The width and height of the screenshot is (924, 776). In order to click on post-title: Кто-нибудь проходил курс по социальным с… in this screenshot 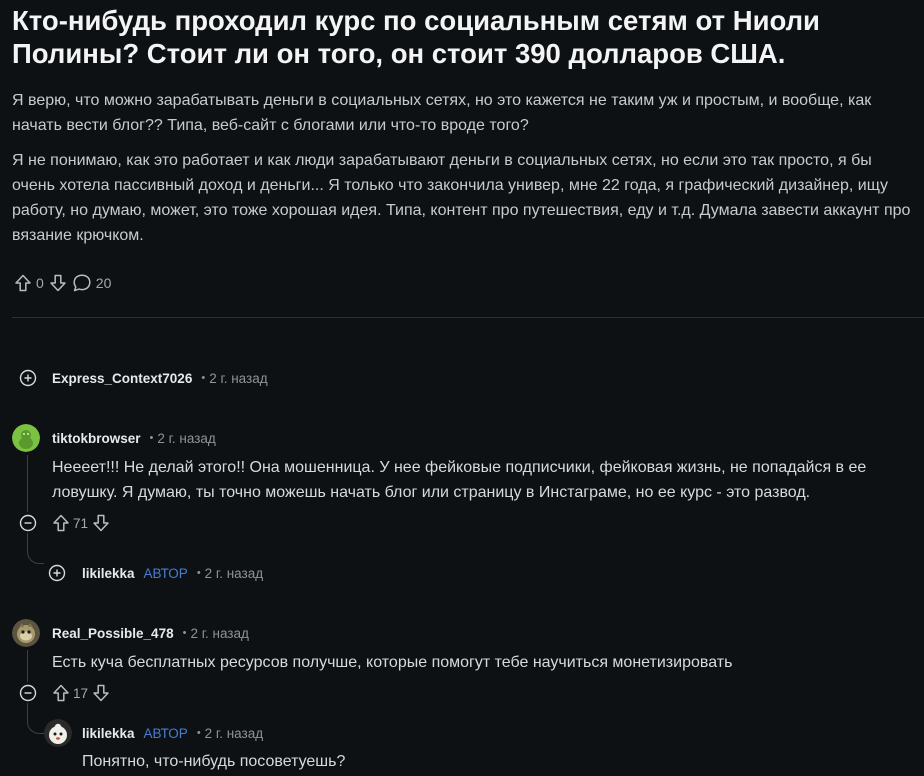, I will do `click(416, 37)`.